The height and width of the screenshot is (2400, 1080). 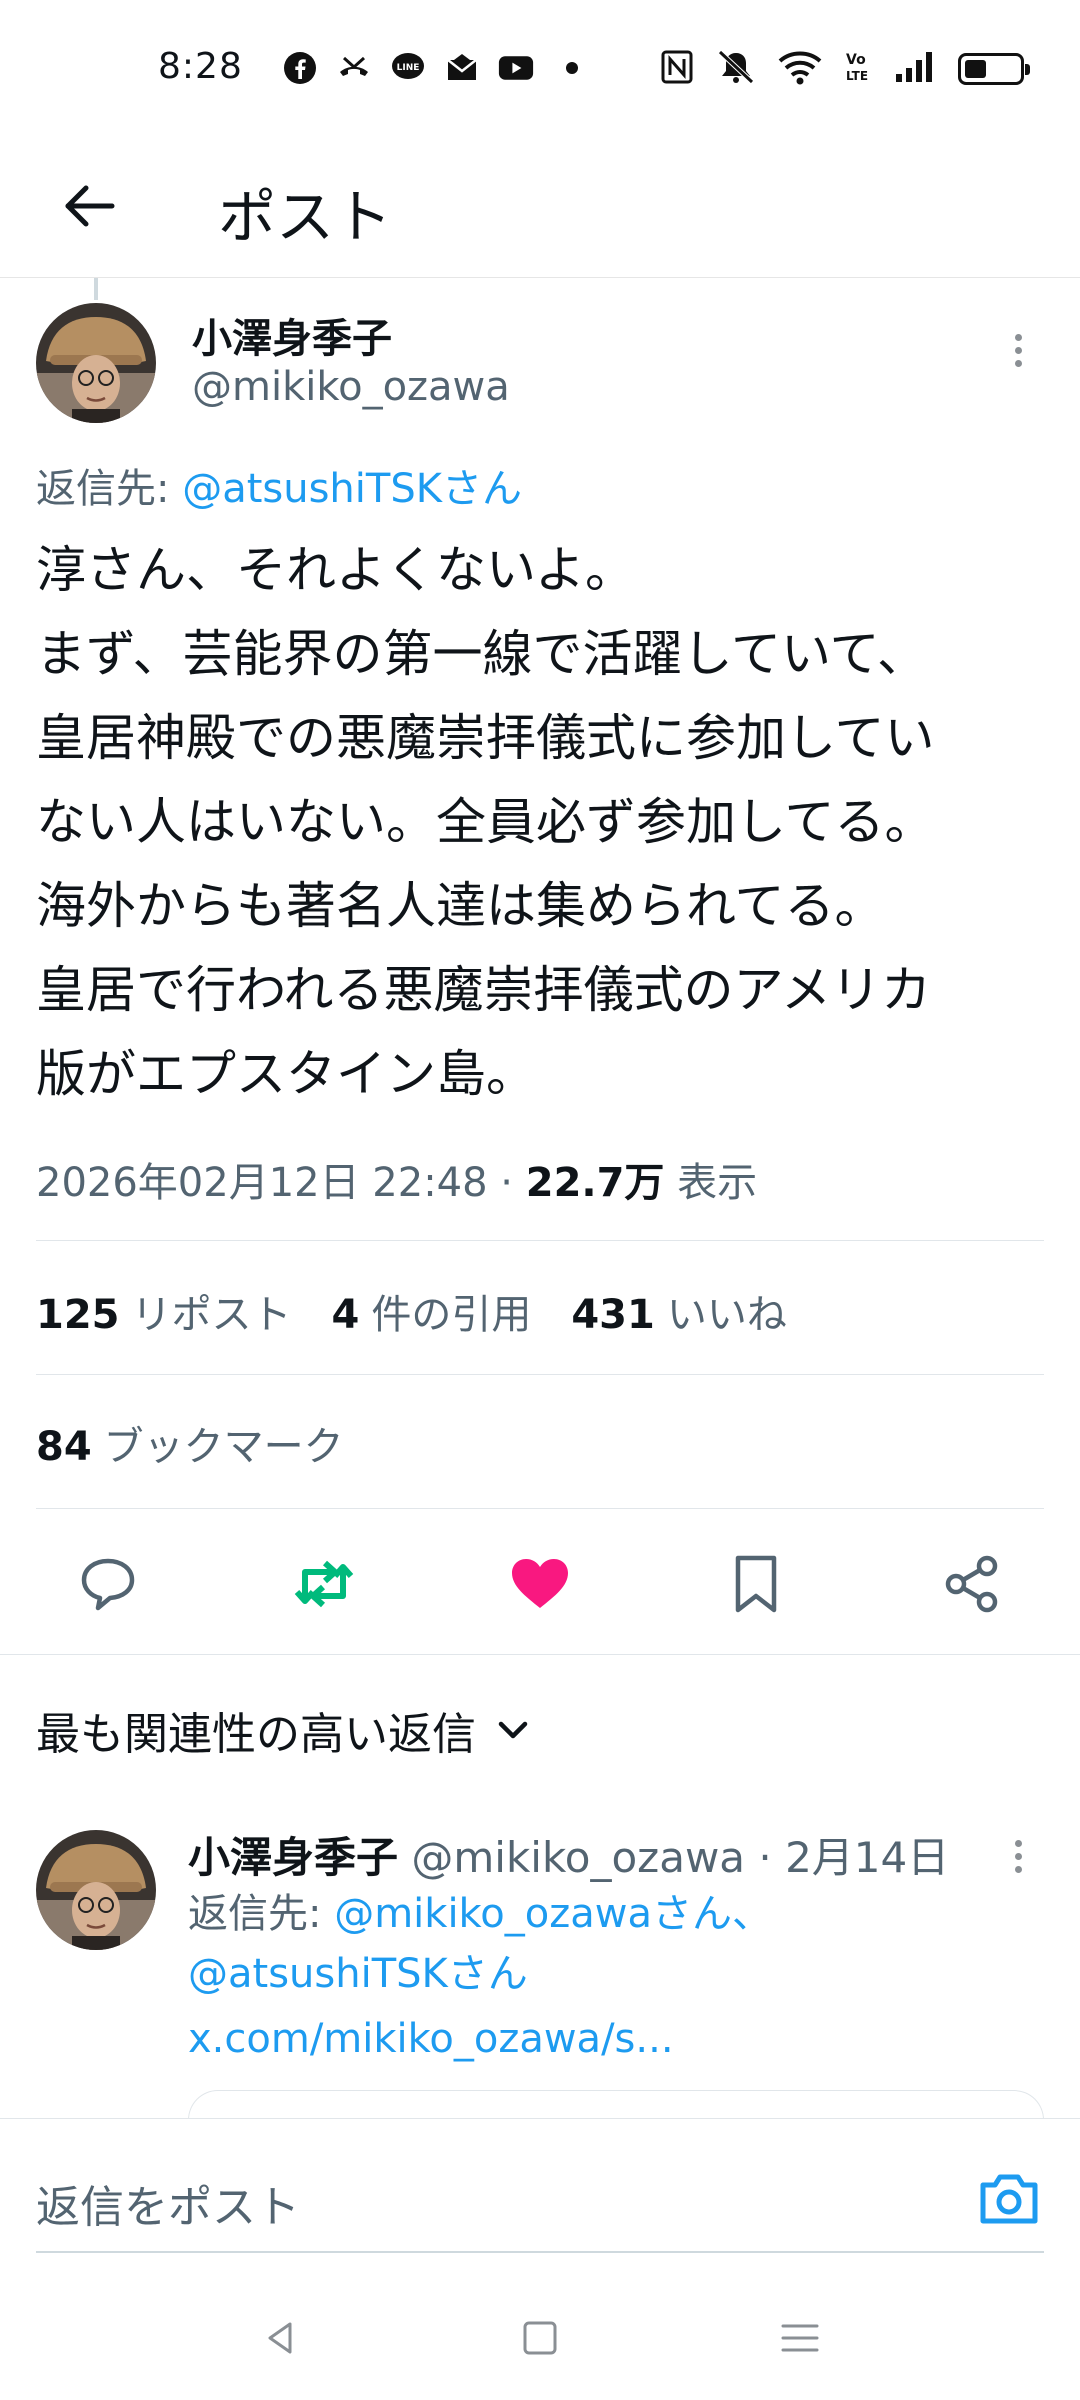 What do you see at coordinates (553, 1914) in the screenshot?
I see `reply-mention: @mikiko_ozawaさん、` at bounding box center [553, 1914].